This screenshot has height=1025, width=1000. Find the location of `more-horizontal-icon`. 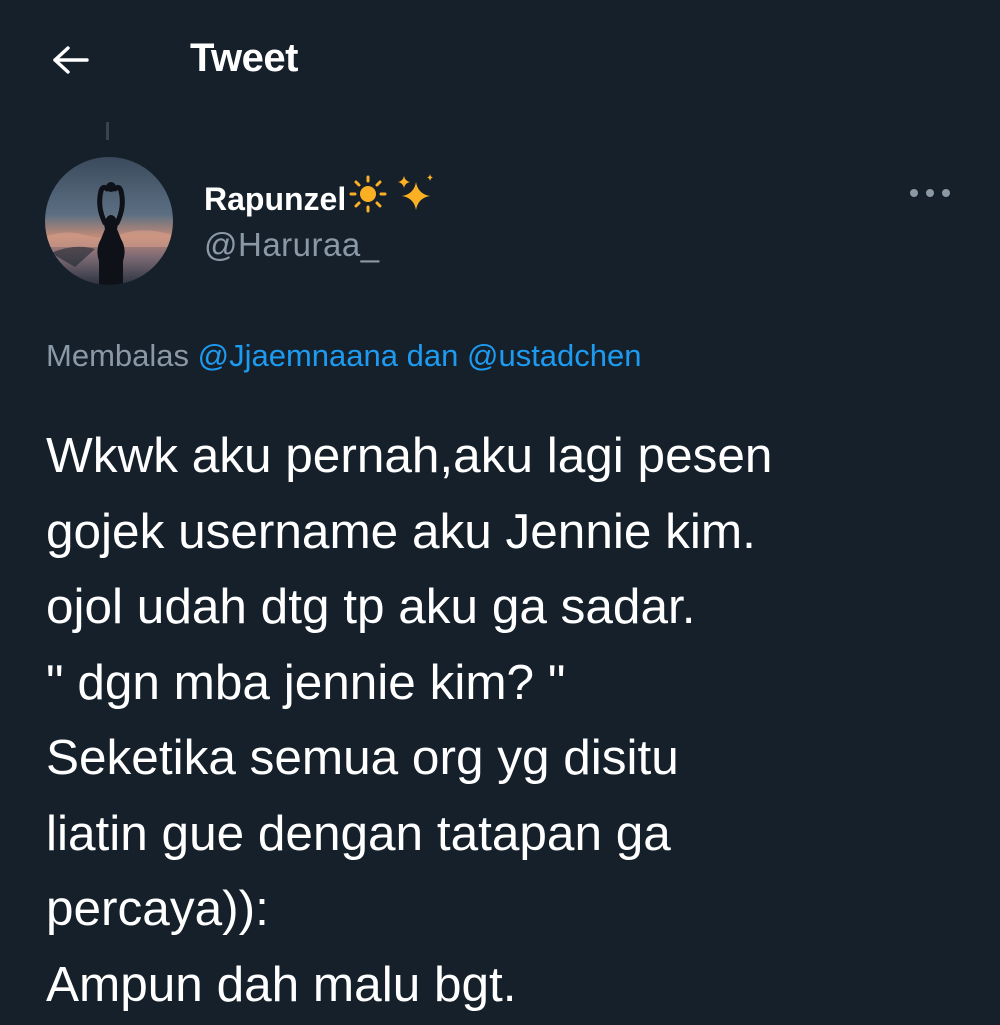

more-horizontal-icon is located at coordinates (930, 193).